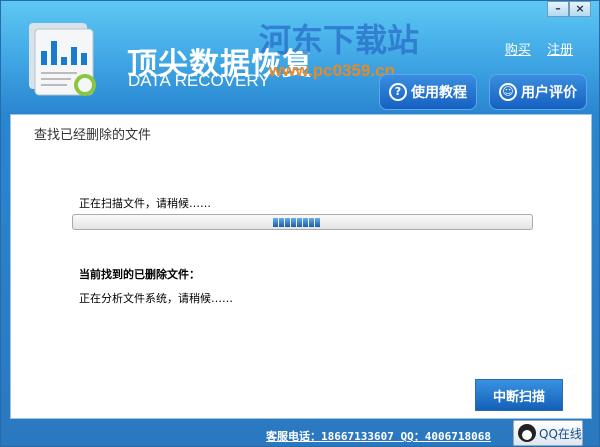 This screenshot has height=447, width=600. Describe the element at coordinates (533, 48) in the screenshot. I see `header-links: 购买 注册` at that location.